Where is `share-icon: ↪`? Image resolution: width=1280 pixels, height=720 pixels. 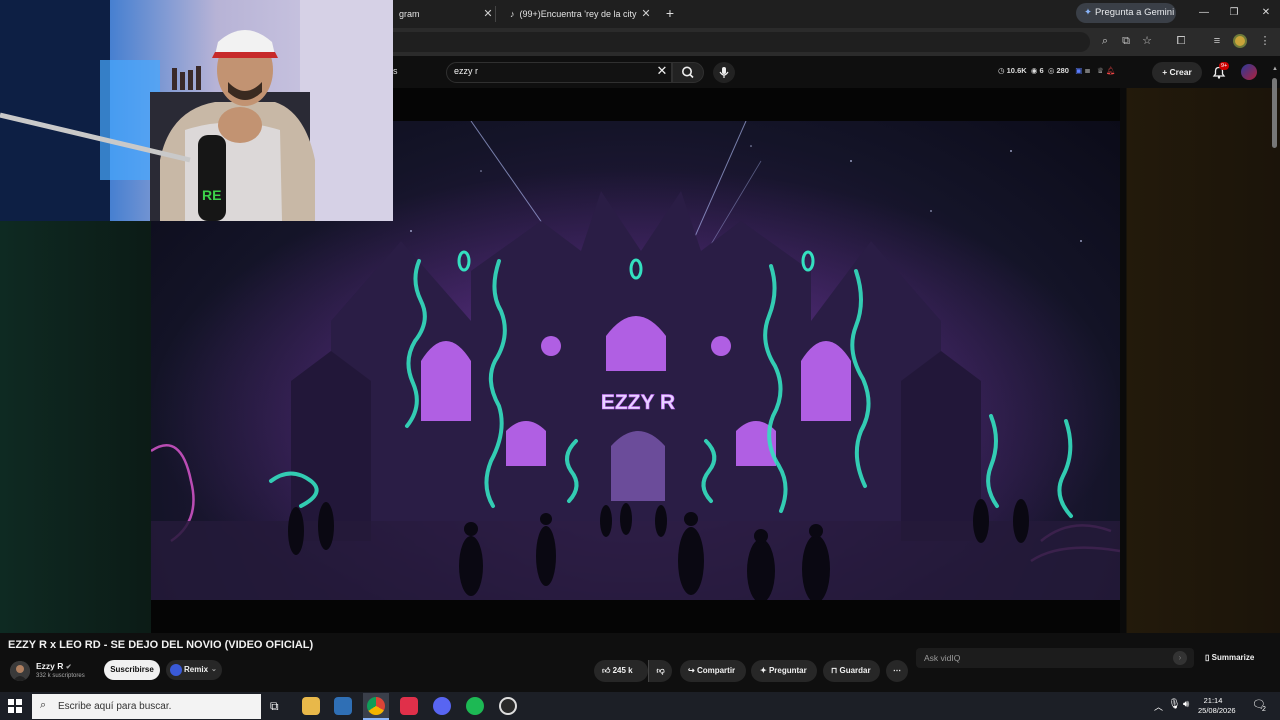 share-icon: ↪ is located at coordinates (692, 670).